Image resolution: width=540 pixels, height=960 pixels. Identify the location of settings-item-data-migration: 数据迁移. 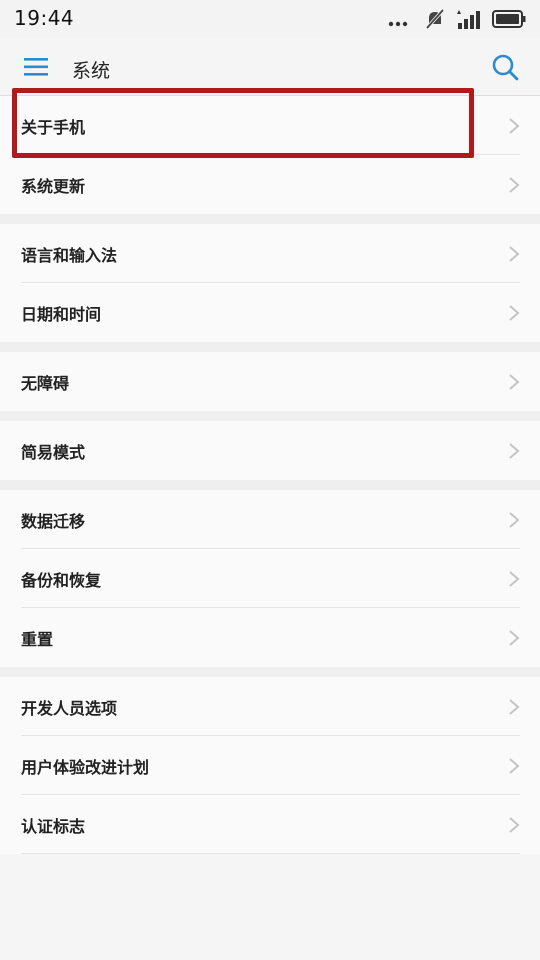
(270, 519).